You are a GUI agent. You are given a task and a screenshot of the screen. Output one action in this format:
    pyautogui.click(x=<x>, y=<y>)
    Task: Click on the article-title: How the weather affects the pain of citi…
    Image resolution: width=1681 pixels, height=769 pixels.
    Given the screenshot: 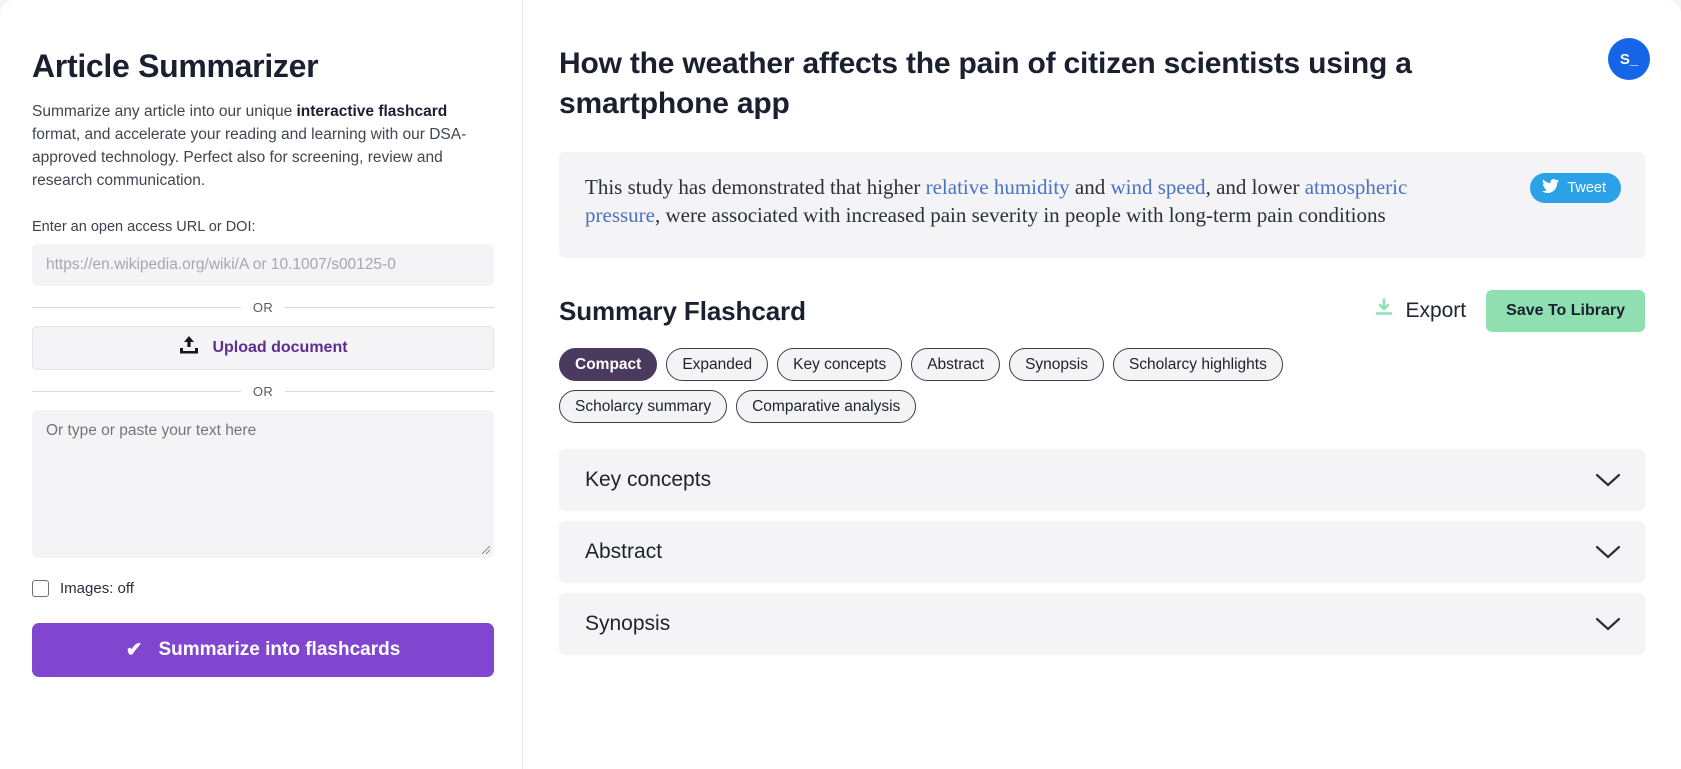 What is the action you would take?
    pyautogui.click(x=985, y=84)
    